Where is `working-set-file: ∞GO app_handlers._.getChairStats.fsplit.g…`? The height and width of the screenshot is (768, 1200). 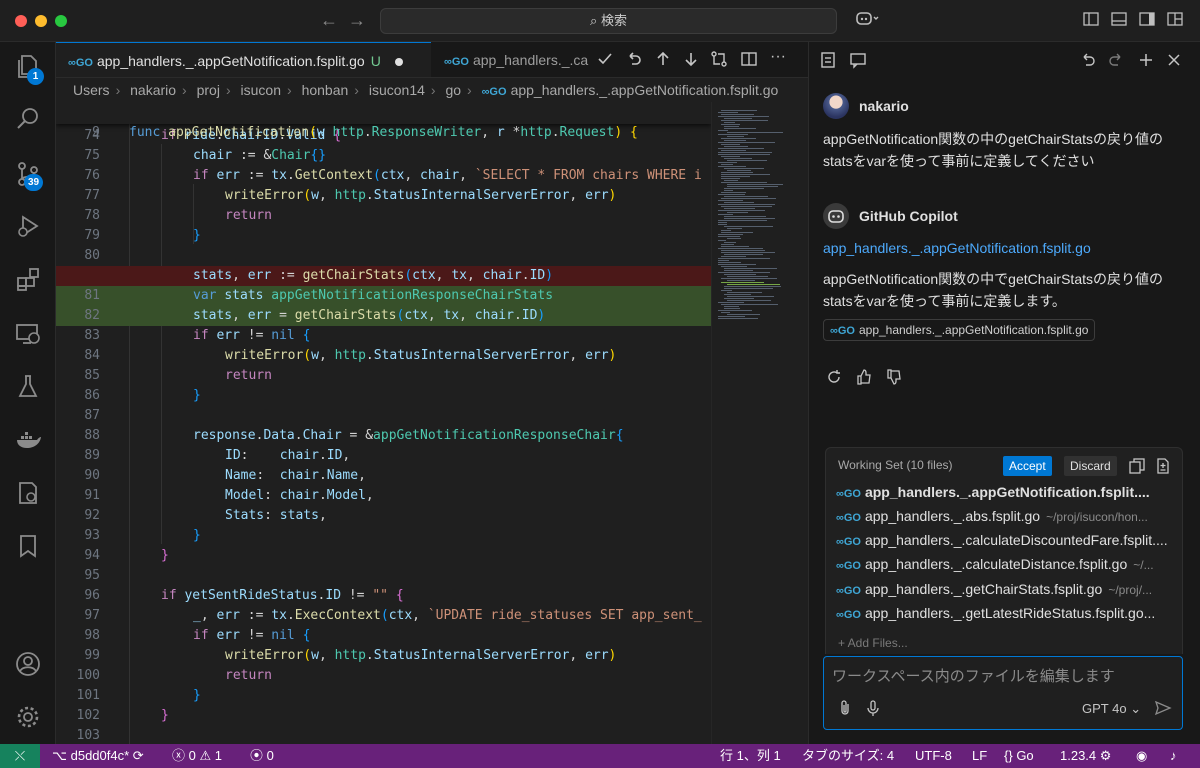
working-set-file: ∞GO app_handlers._.getChairStats.fsplit.g… is located at coordinates (1006, 589).